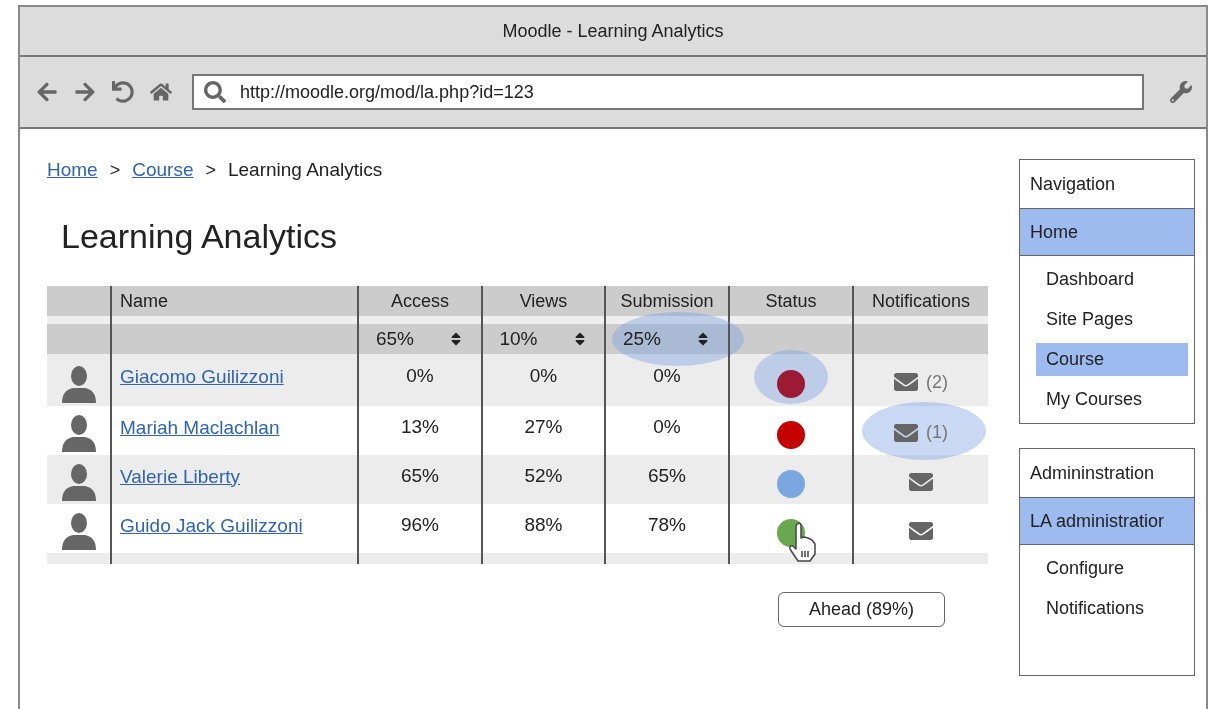  What do you see at coordinates (163, 170) in the screenshot?
I see `breadcrumb-link: Course` at bounding box center [163, 170].